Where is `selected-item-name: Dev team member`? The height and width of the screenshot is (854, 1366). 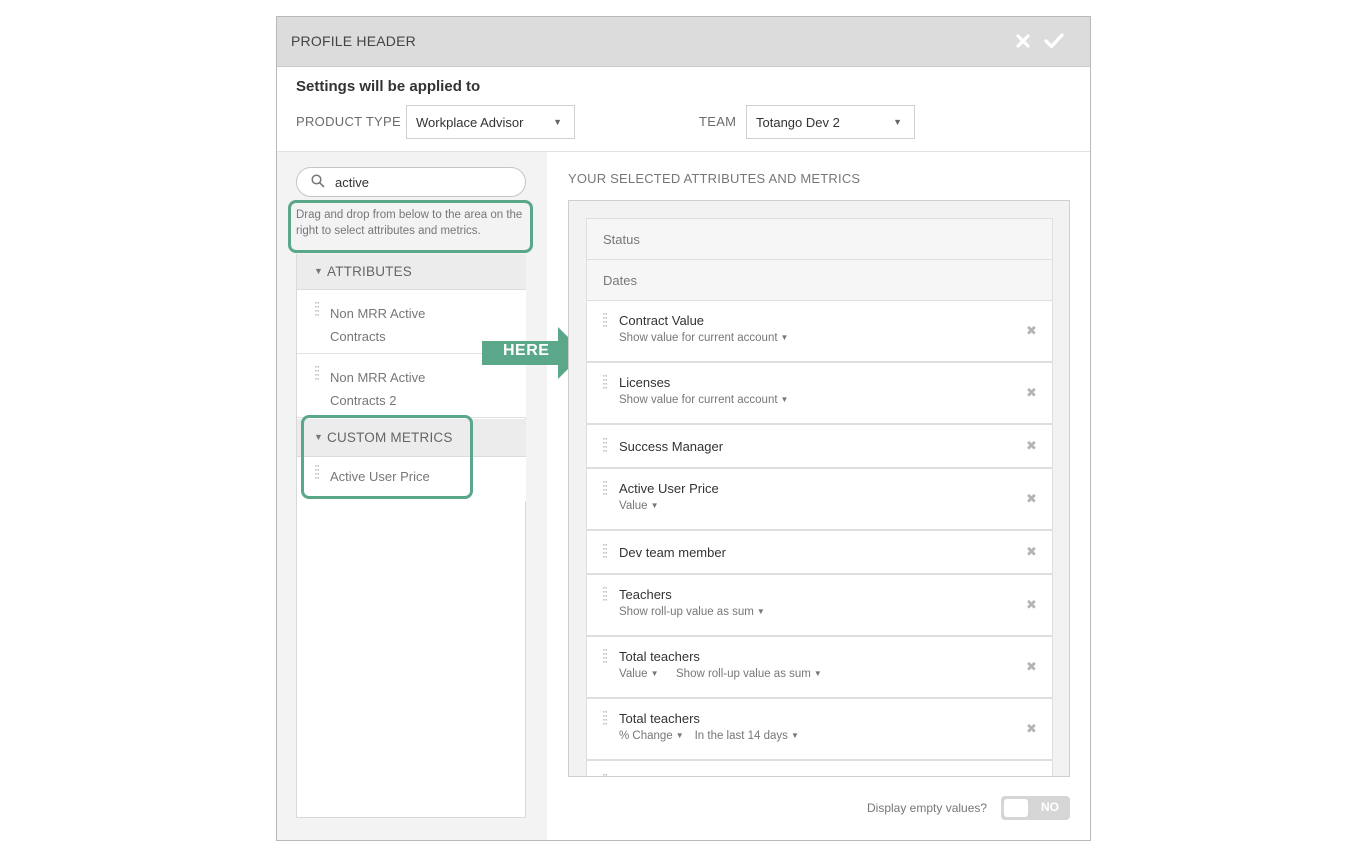 selected-item-name: Dev team member is located at coordinates (672, 552).